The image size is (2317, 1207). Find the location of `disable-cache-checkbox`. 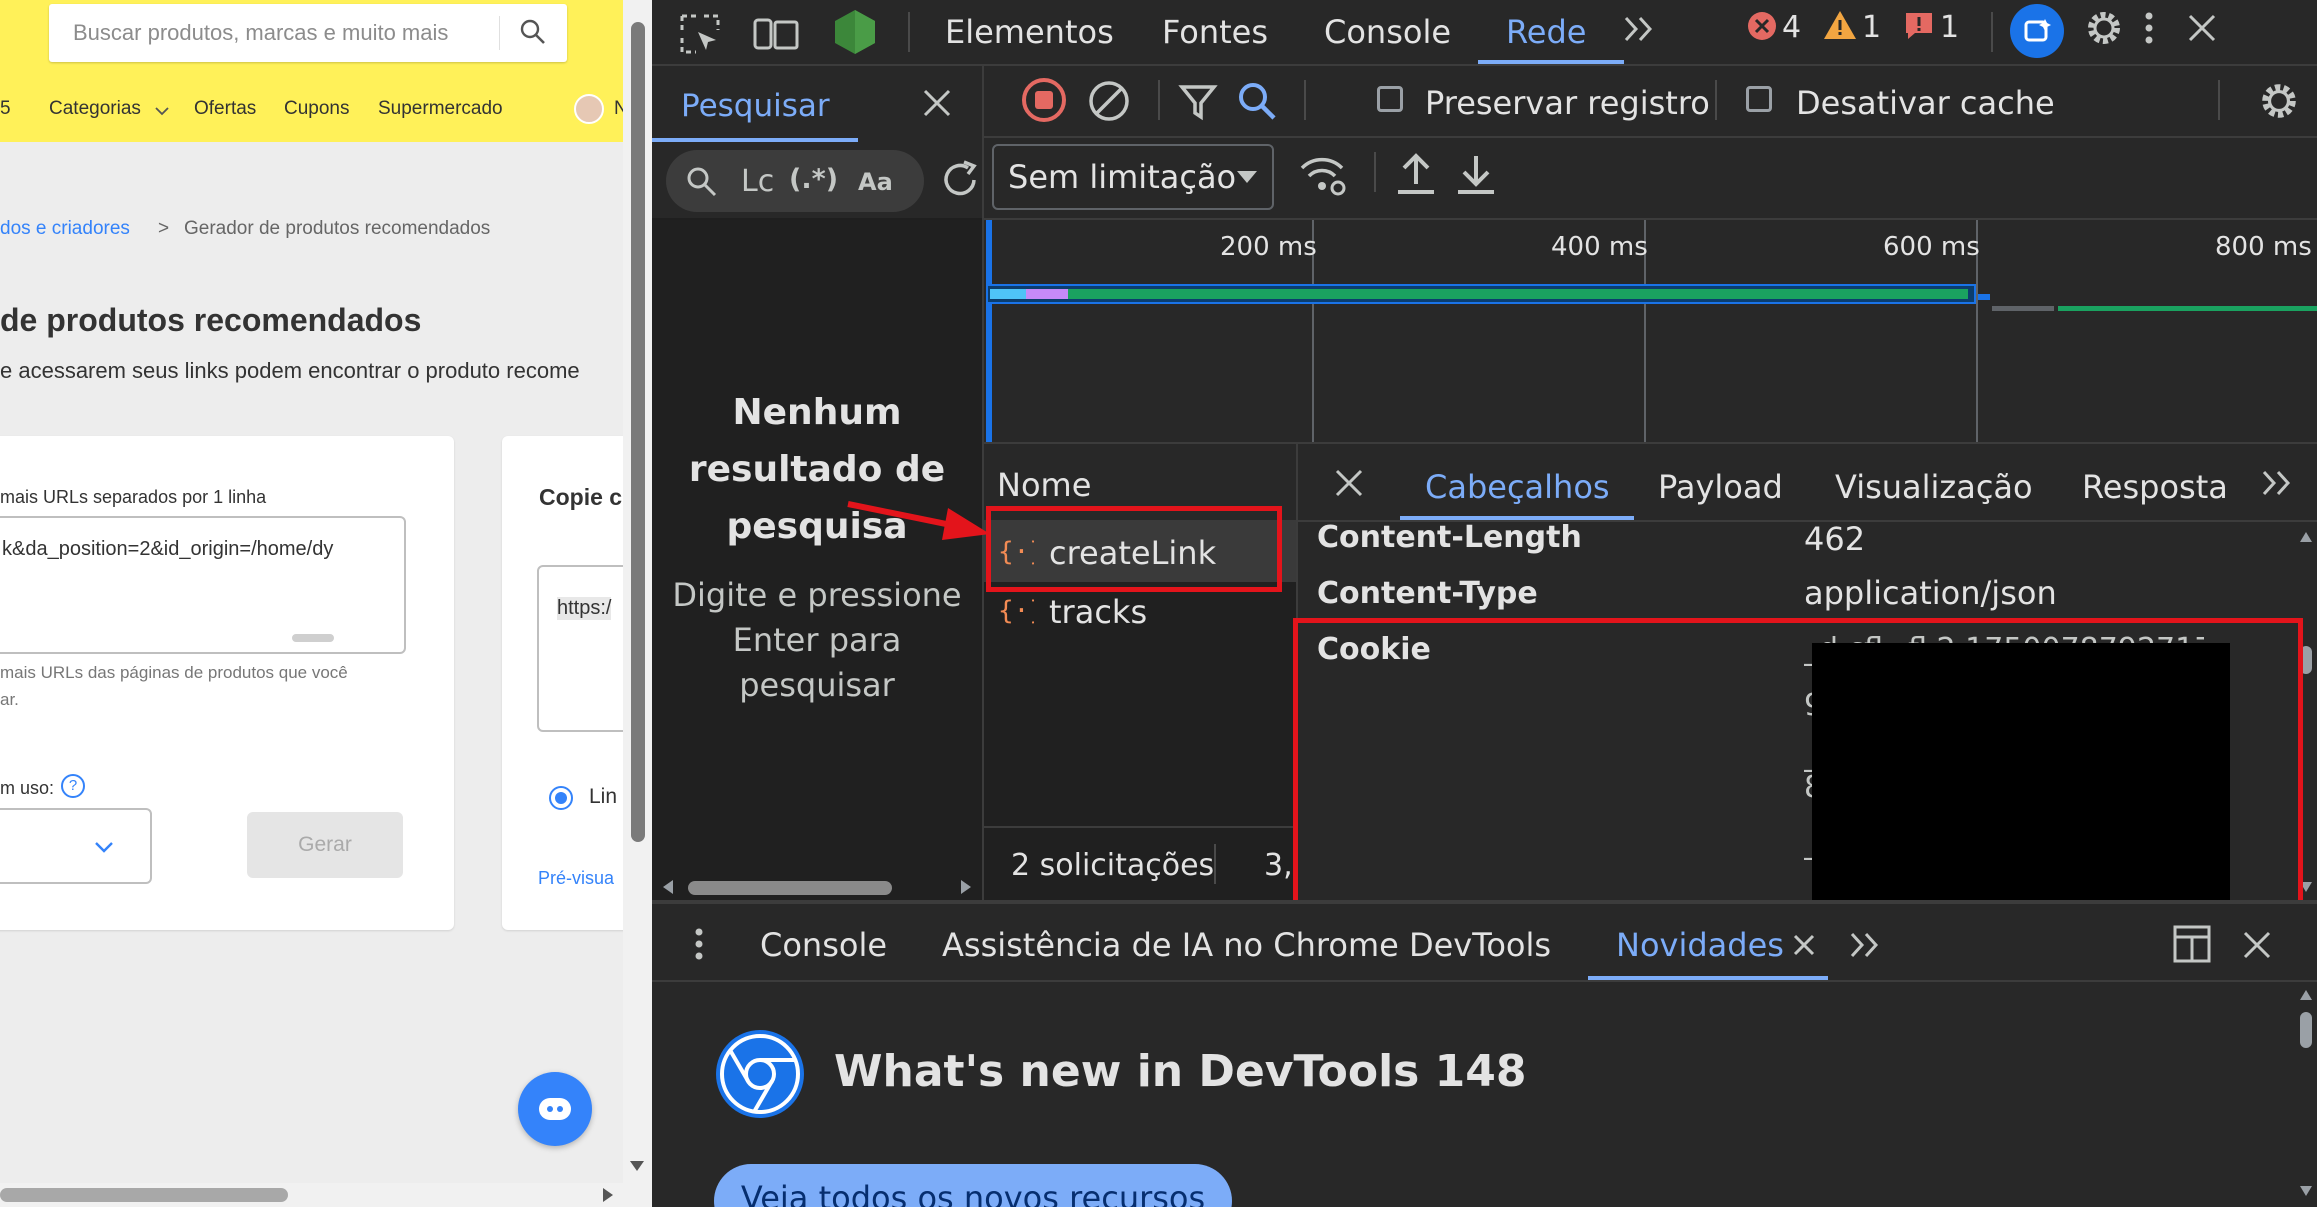

disable-cache-checkbox is located at coordinates (1759, 99).